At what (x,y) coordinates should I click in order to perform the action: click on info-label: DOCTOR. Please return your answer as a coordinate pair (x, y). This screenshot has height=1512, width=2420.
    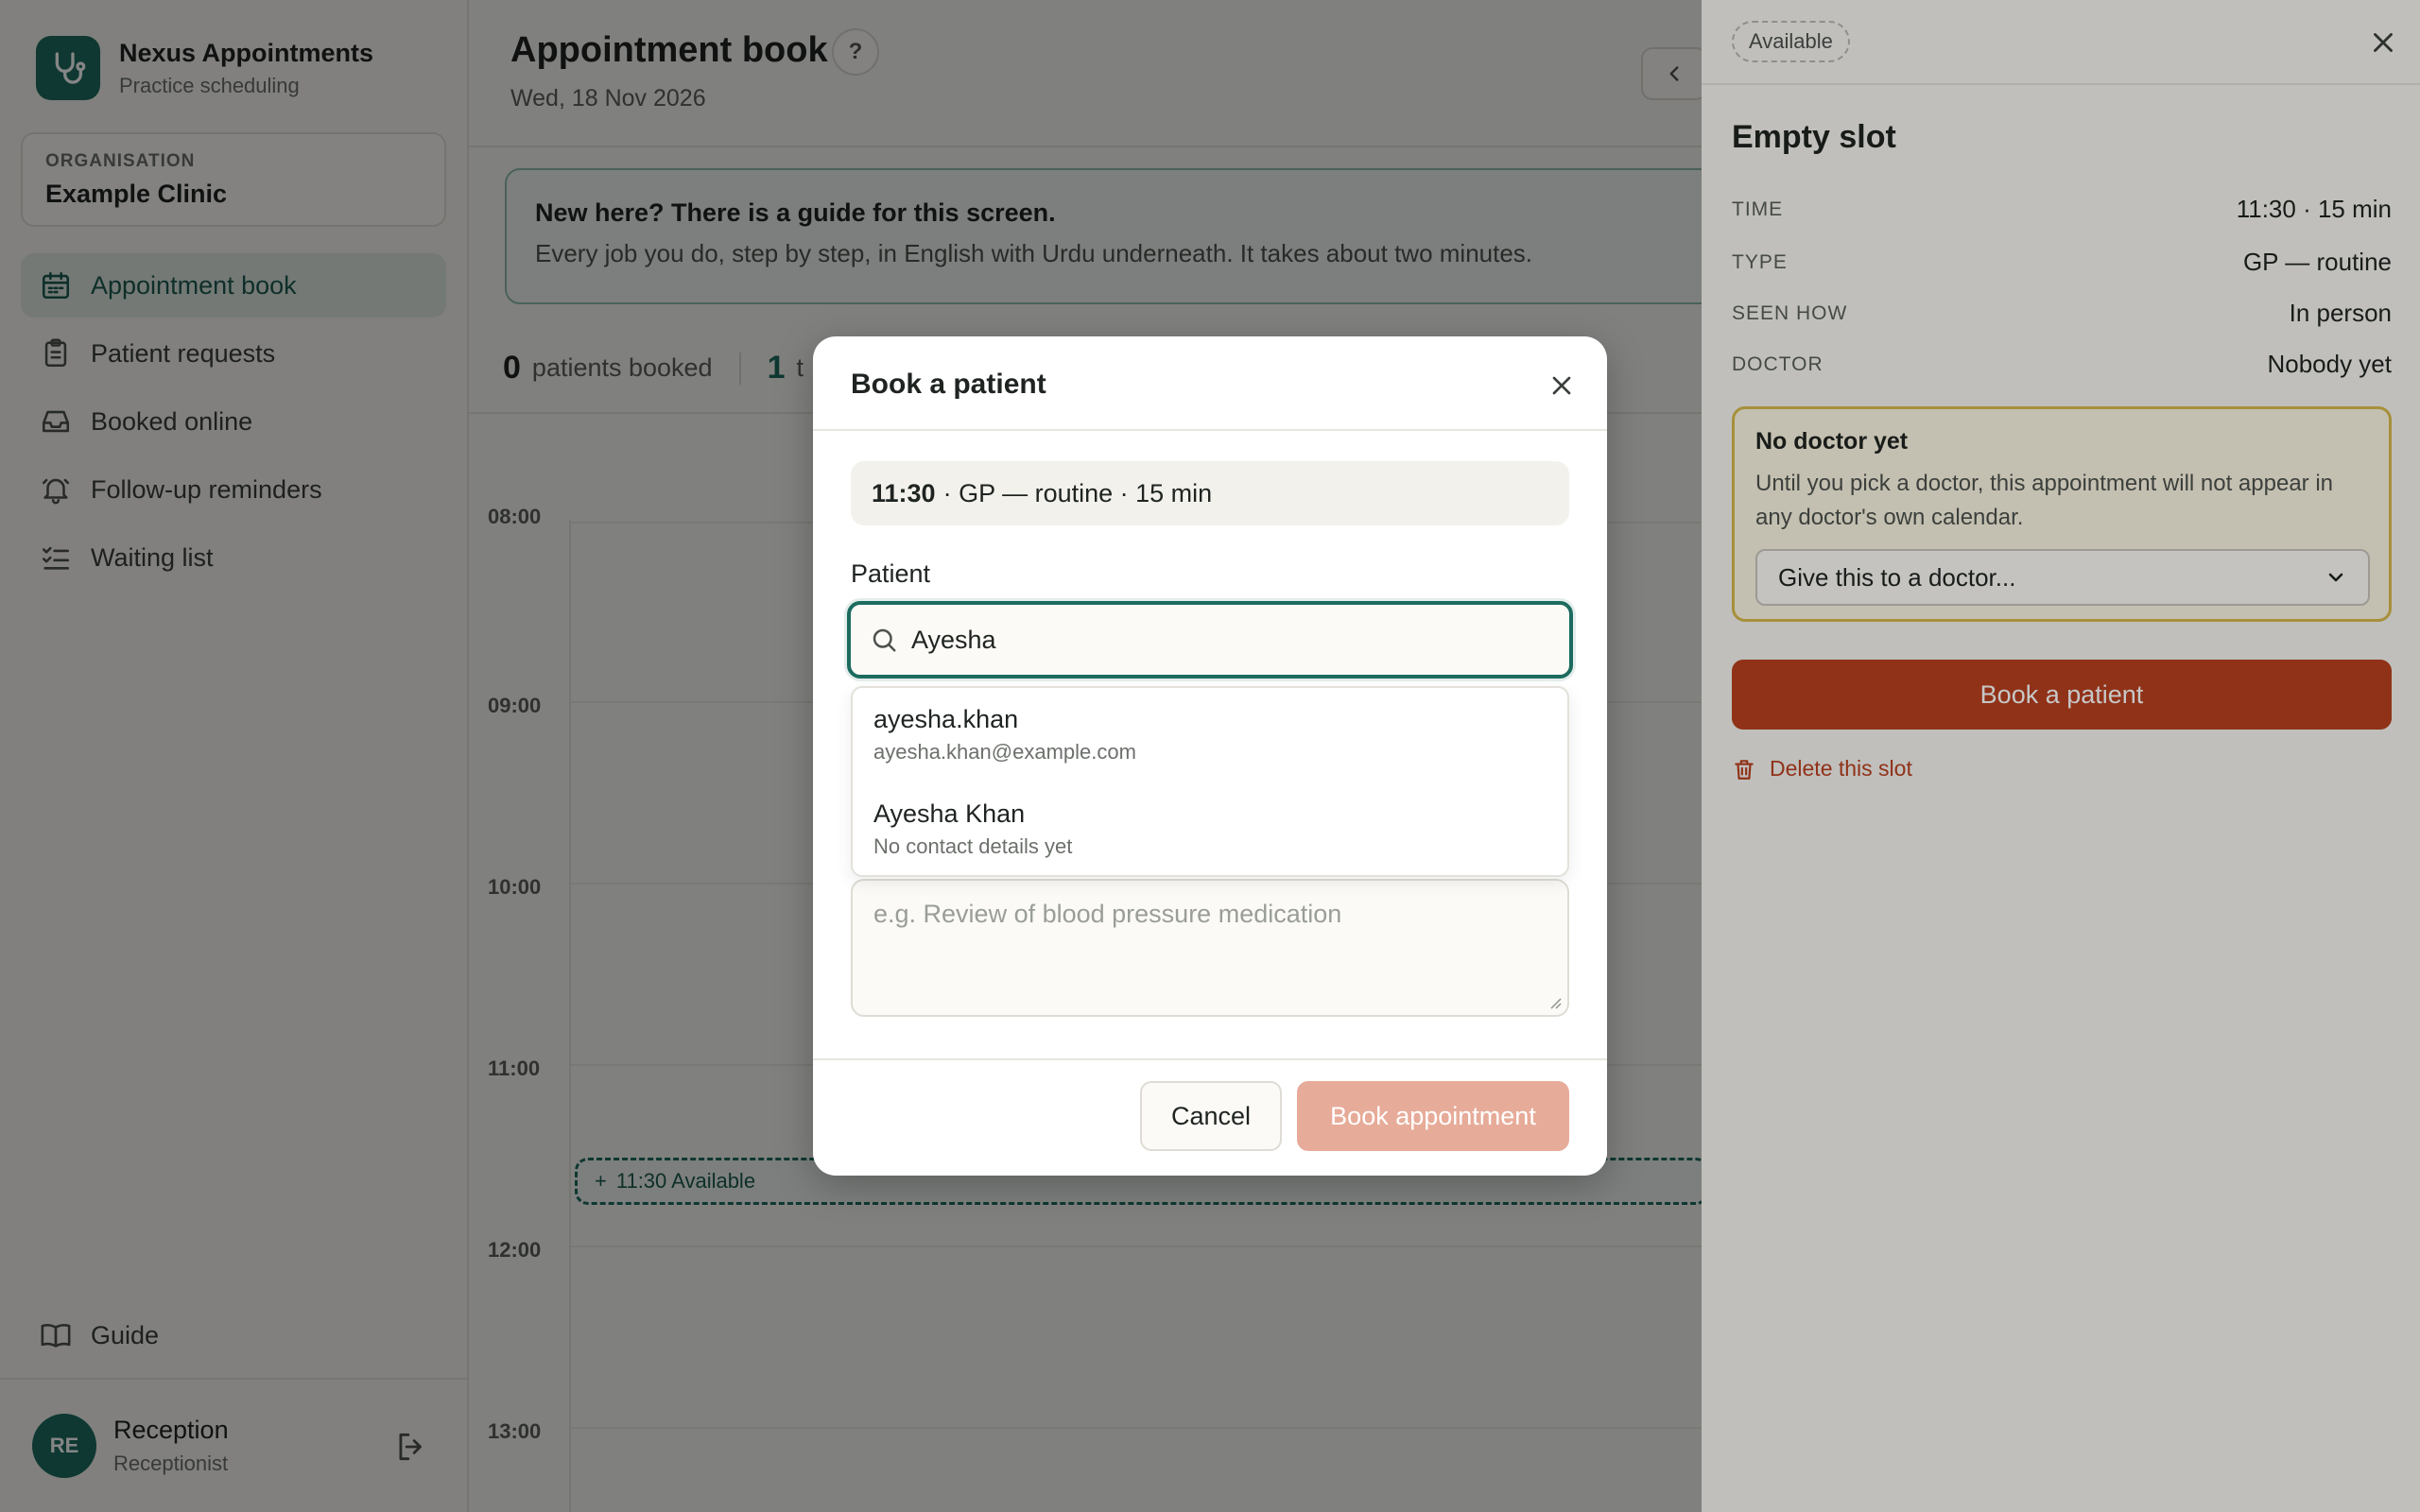
    Looking at the image, I should click on (1778, 363).